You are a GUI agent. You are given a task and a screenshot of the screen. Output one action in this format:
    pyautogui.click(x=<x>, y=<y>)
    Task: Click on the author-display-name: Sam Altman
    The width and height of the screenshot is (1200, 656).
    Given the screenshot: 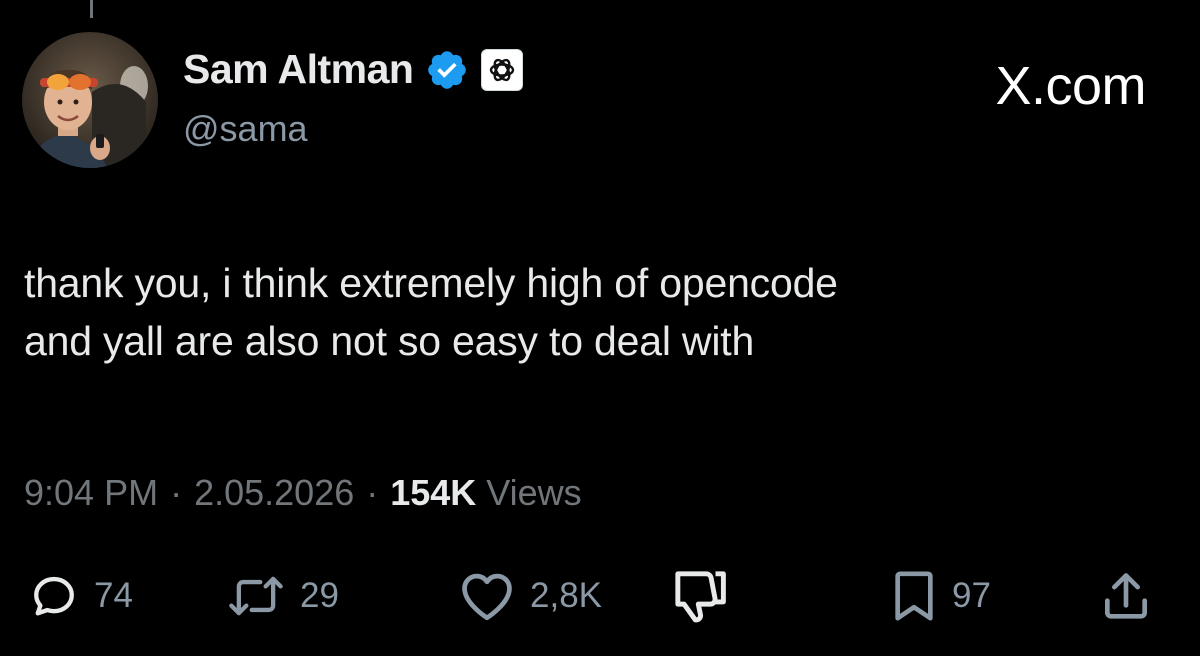 What is the action you would take?
    pyautogui.click(x=298, y=69)
    